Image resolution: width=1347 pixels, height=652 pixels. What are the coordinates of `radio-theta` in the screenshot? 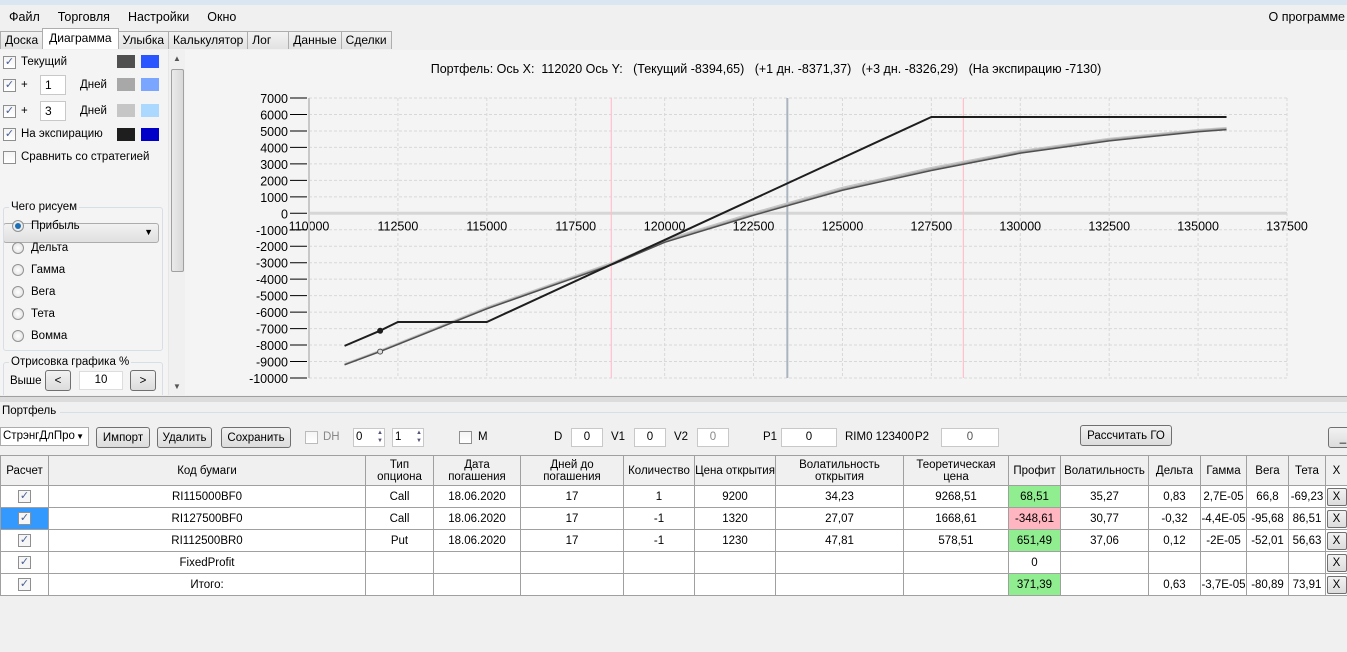 It's located at (18, 314).